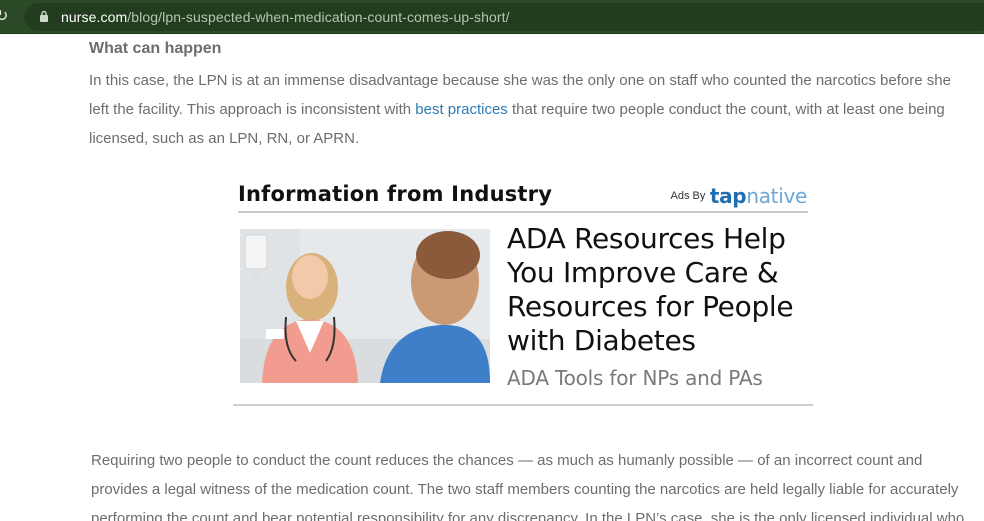 The width and height of the screenshot is (984, 521). I want to click on url-host: nurse.com, so click(94, 17).